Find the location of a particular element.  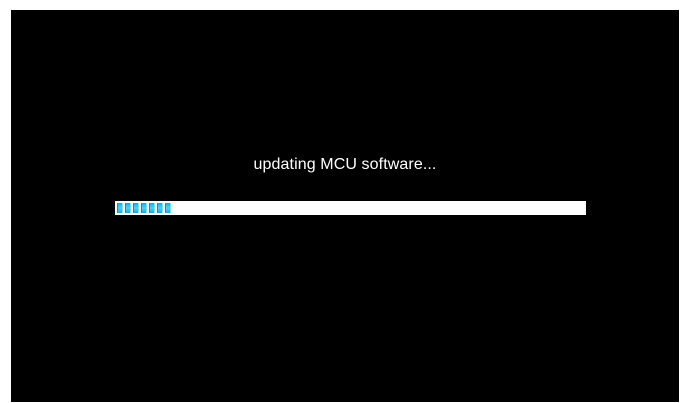

progress-bar-fill is located at coordinates (144, 208).